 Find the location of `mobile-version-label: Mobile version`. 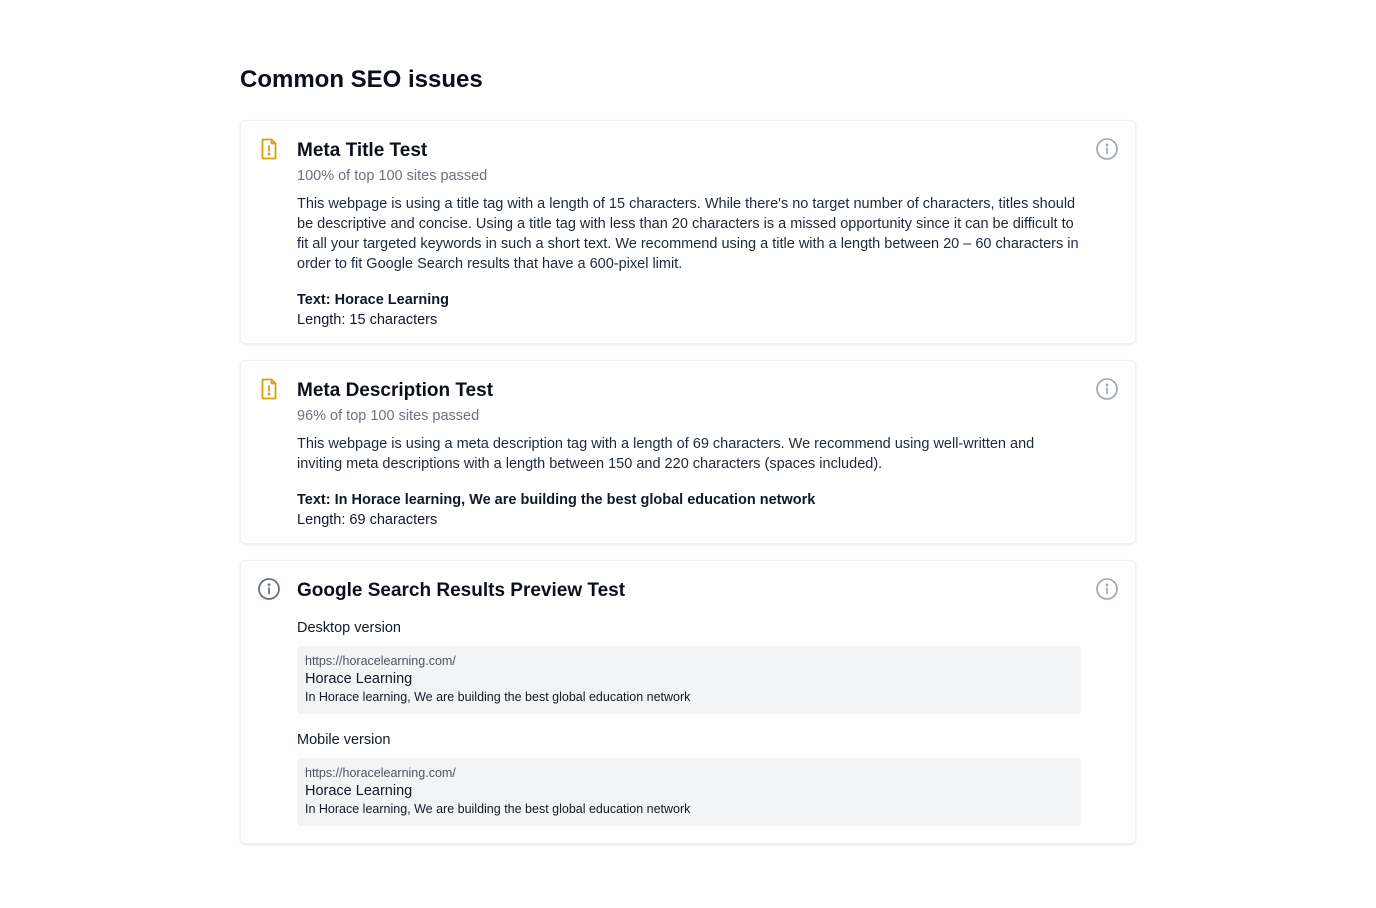

mobile-version-label: Mobile version is located at coordinates (344, 740).